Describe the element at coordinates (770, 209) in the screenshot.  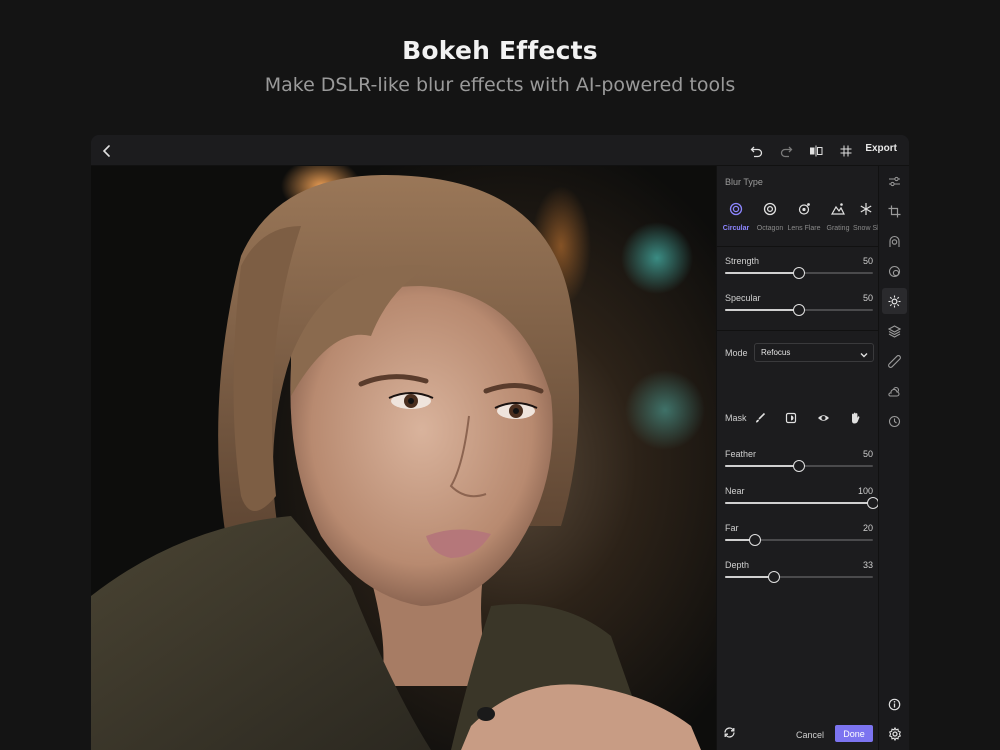
I see `octagon-icon` at that location.